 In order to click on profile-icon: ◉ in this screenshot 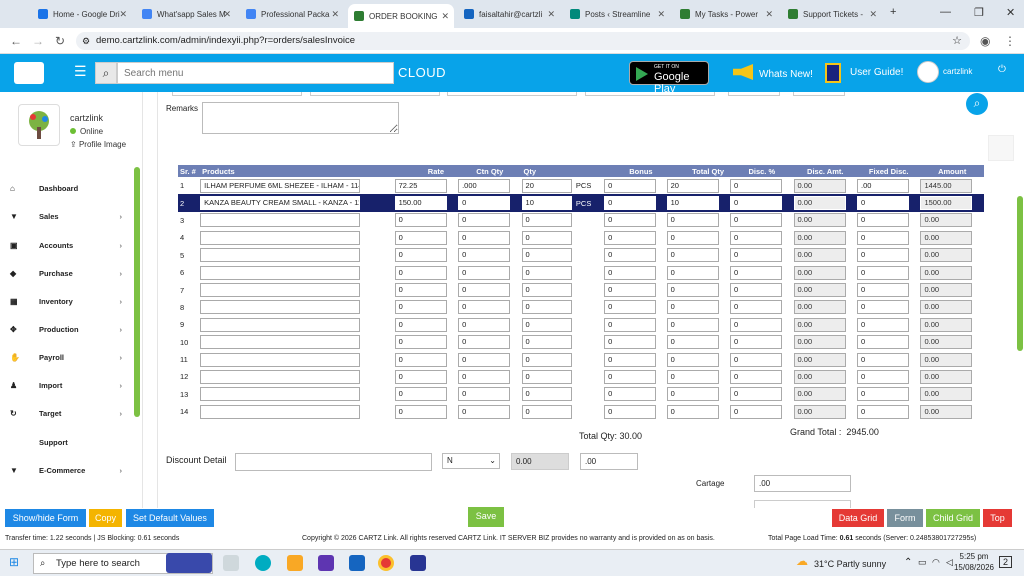, I will do `click(985, 41)`.